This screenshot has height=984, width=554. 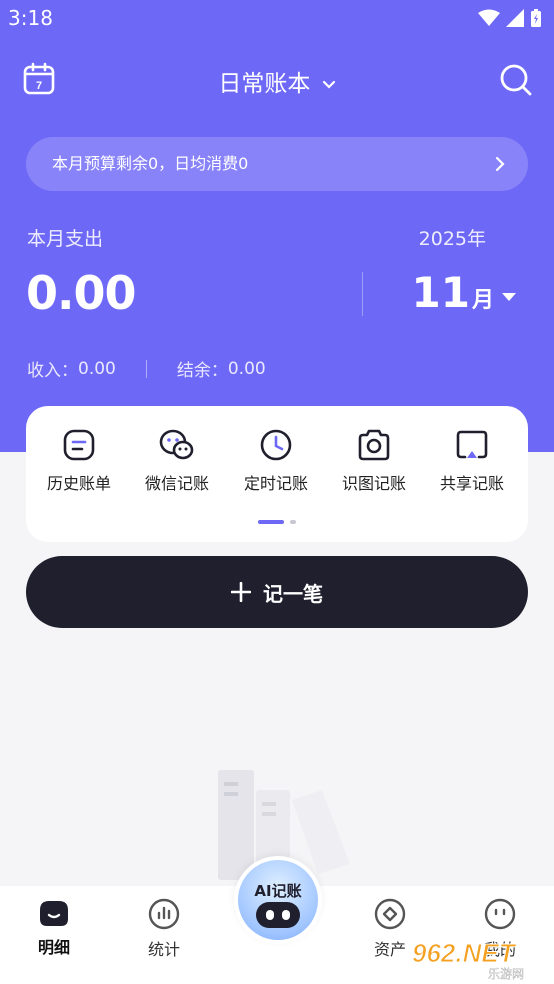 I want to click on quick-action-history: 历史账单, so click(x=79, y=461).